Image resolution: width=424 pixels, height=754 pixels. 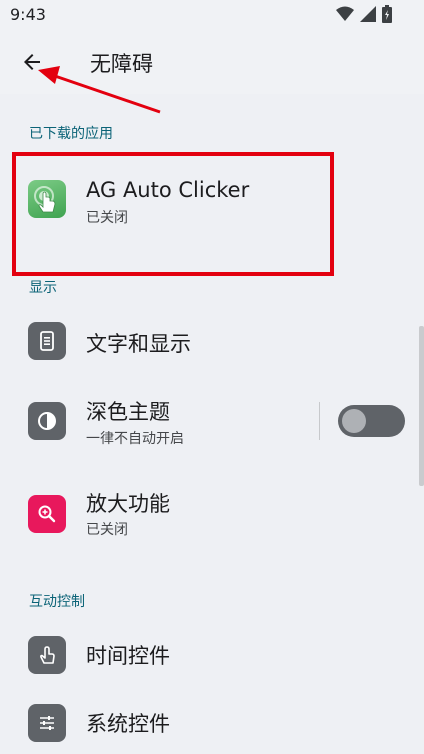 I want to click on list-item-timing-controls: 时间控件, so click(x=209, y=655).